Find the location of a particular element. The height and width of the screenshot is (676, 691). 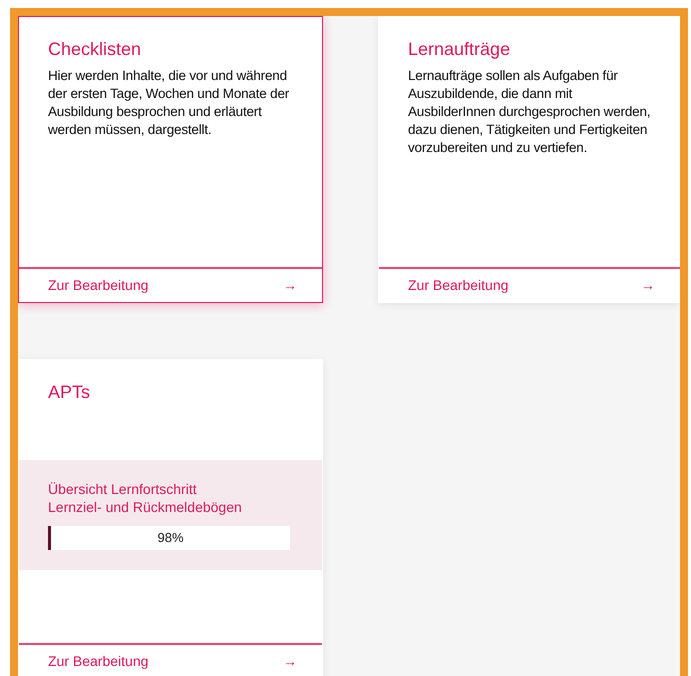

card-title: Checklisten is located at coordinates (95, 50).